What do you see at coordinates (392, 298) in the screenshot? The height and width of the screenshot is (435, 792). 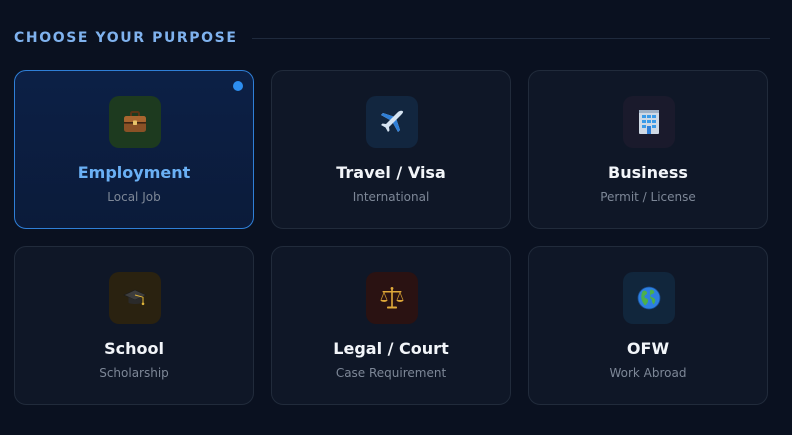 I see `balance-scale-icon` at bounding box center [392, 298].